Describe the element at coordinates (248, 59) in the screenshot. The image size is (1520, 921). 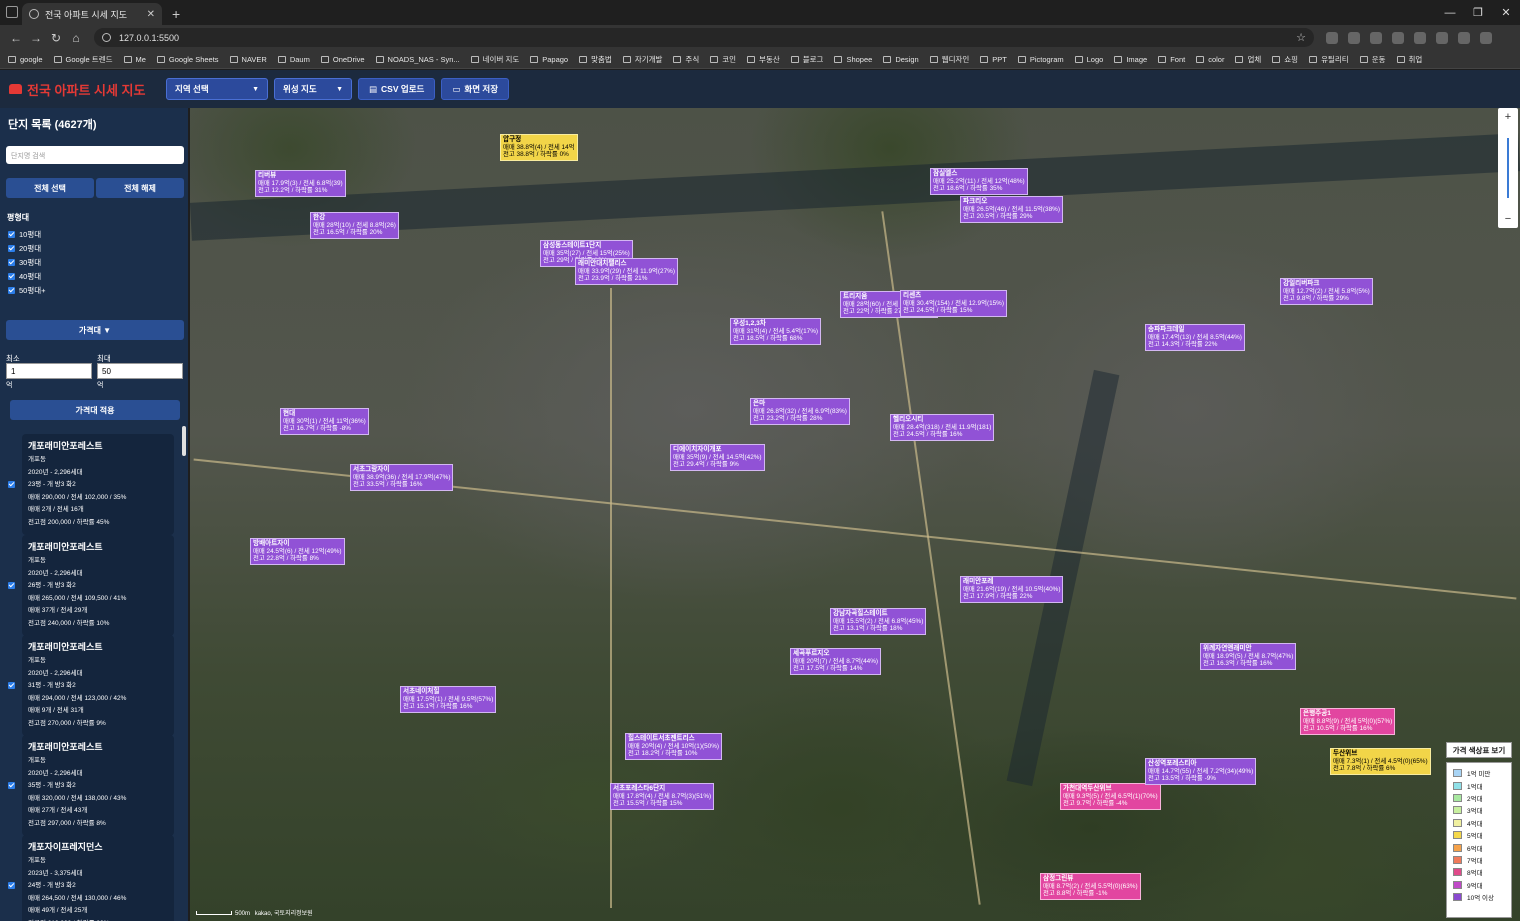
I see `bookmark-item: NAVER` at that location.